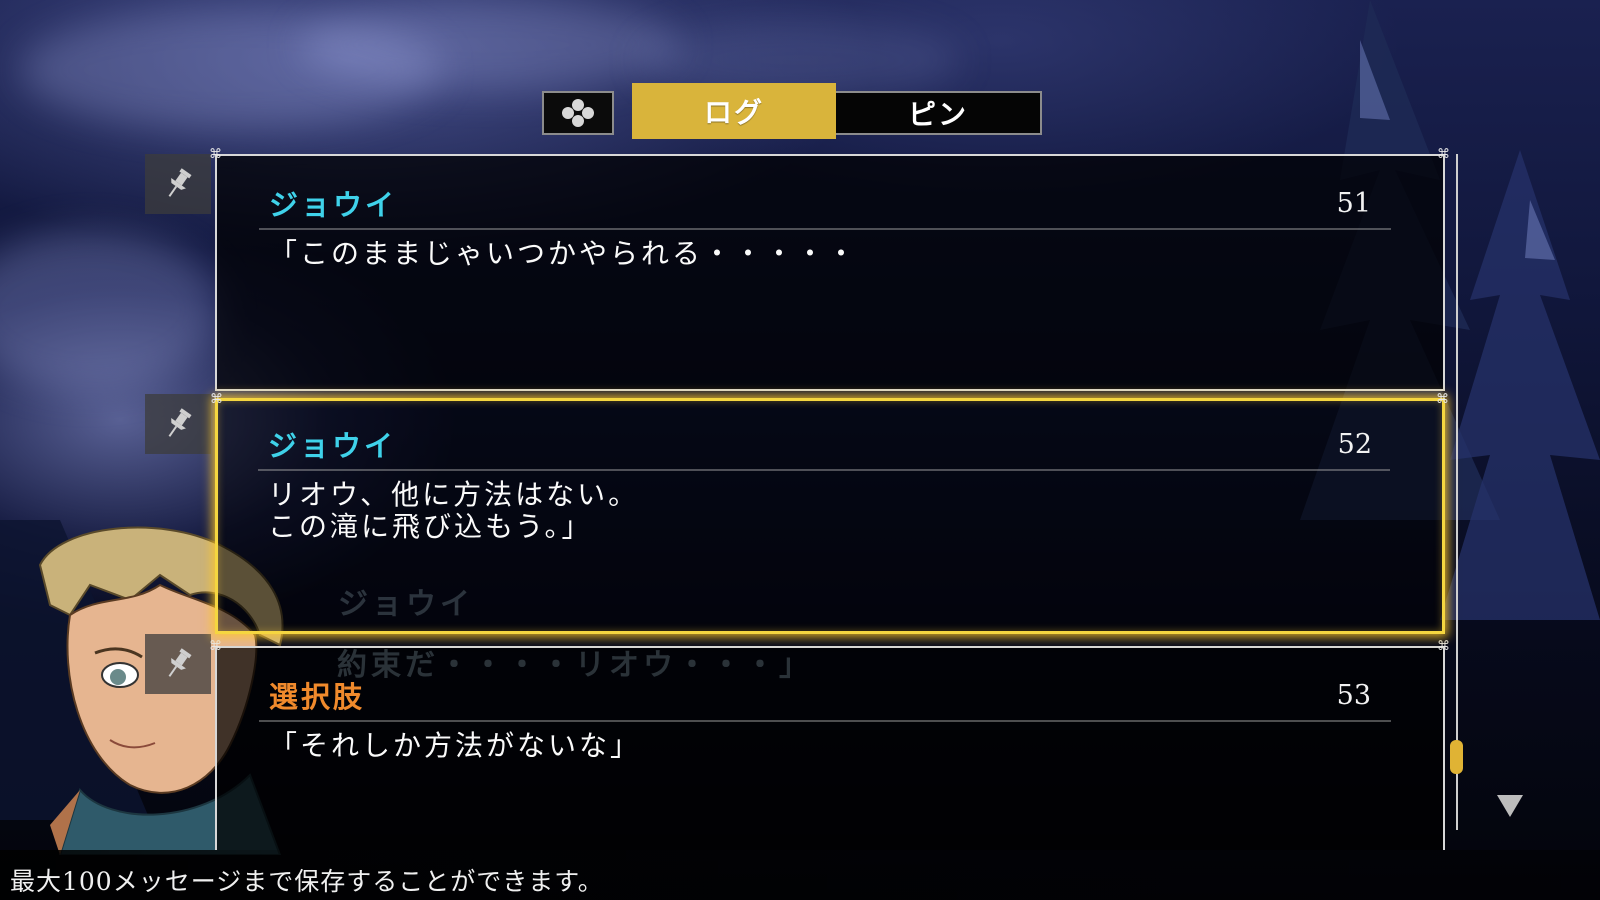  I want to click on tab-pin: ピン, so click(938, 113).